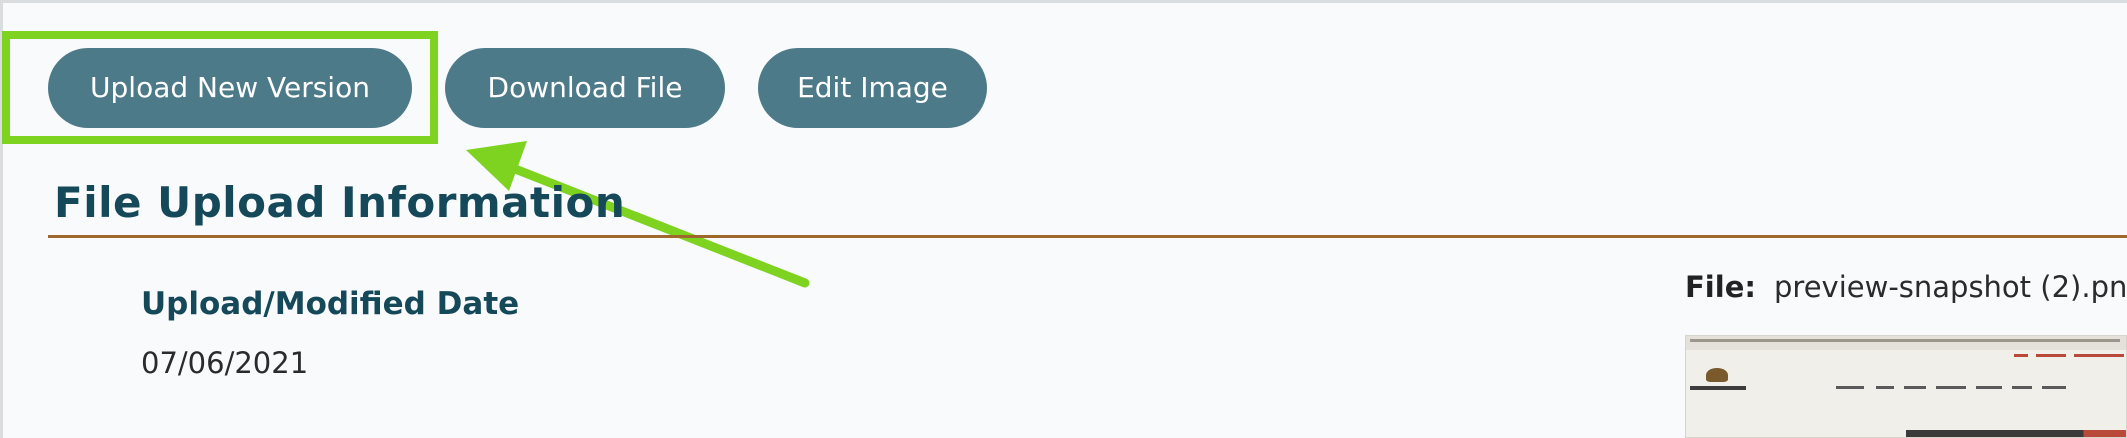 This screenshot has height=438, width=2127. I want to click on upload-date-value: 07/06/2021, so click(225, 363).